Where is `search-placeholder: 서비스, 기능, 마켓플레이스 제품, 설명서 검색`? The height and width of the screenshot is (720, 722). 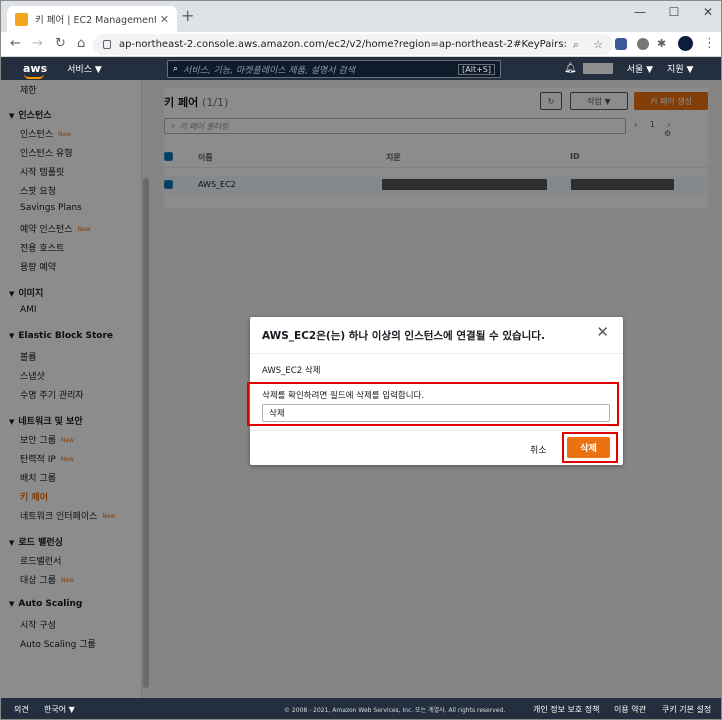 search-placeholder: 서비스, 기능, 마켓플레이스 제품, 설명서 검색 is located at coordinates (269, 70).